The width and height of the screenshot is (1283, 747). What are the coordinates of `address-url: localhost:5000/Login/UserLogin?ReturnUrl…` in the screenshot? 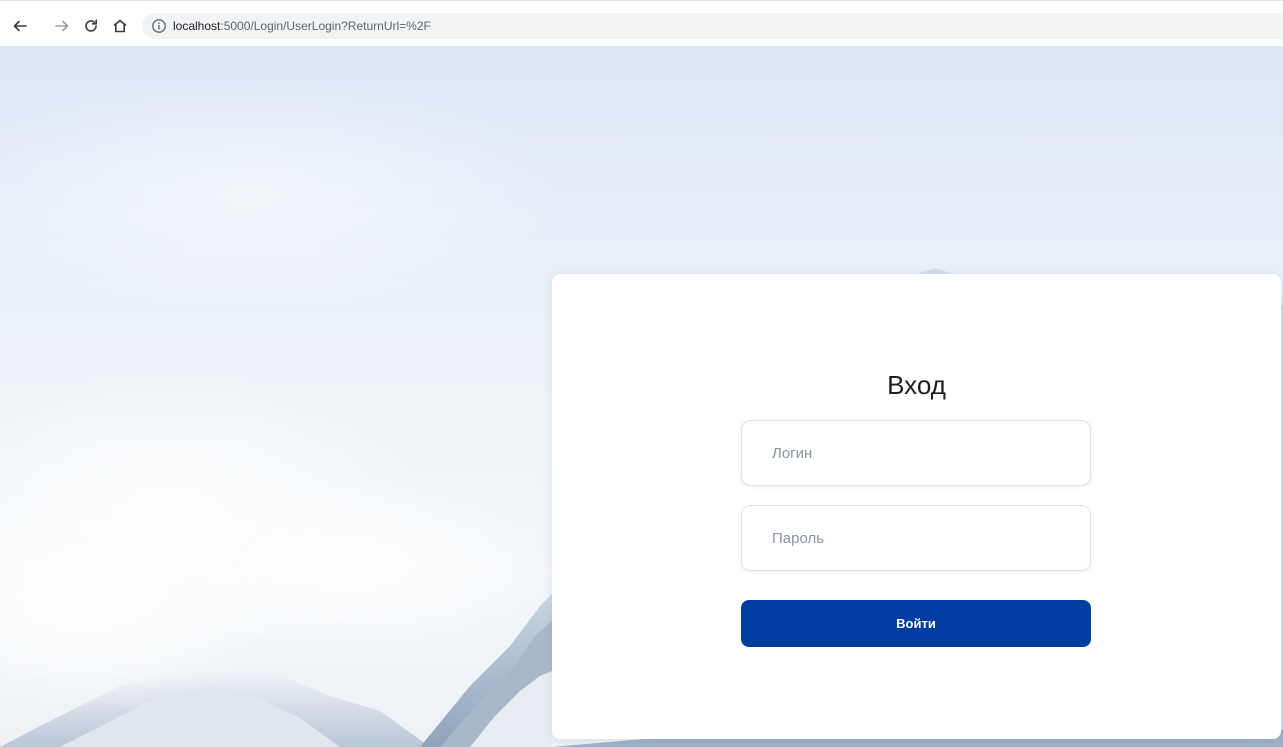 It's located at (302, 26).